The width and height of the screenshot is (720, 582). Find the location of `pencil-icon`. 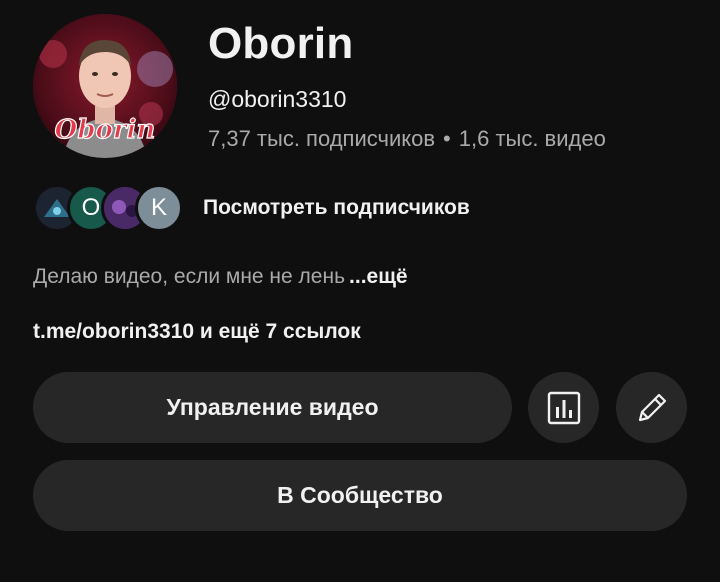

pencil-icon is located at coordinates (652, 407).